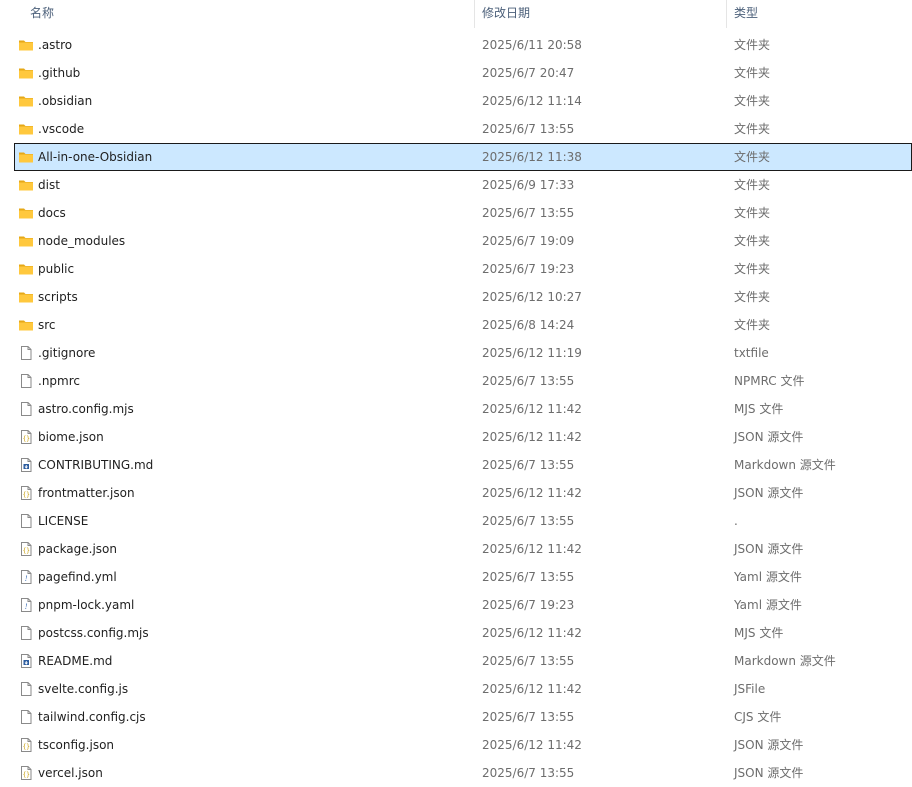  I want to click on modified-date: 2025/6/8 14:24, so click(528, 325).